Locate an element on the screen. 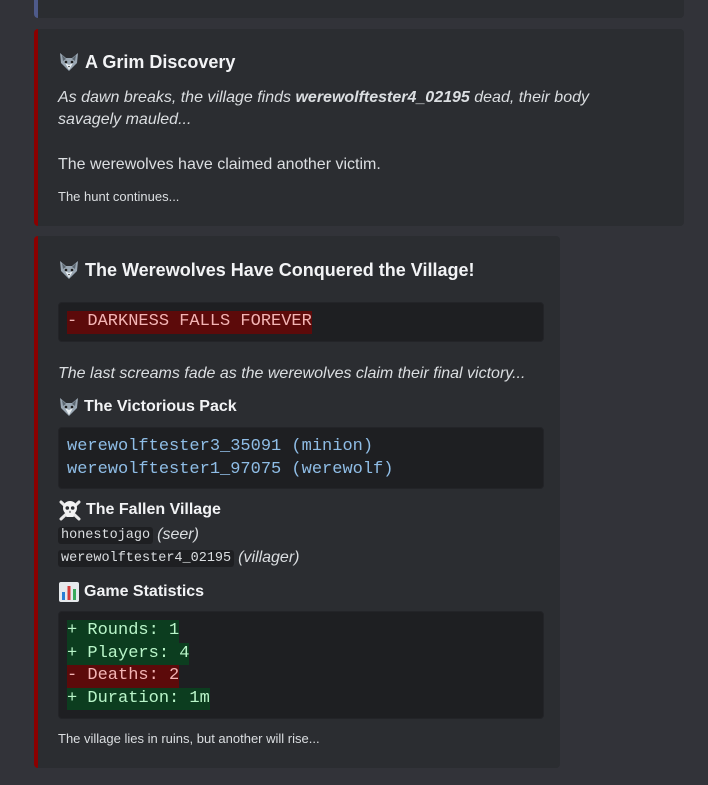 This screenshot has height=785, width=708. field-name-text: The Victorious Pack is located at coordinates (160, 406).